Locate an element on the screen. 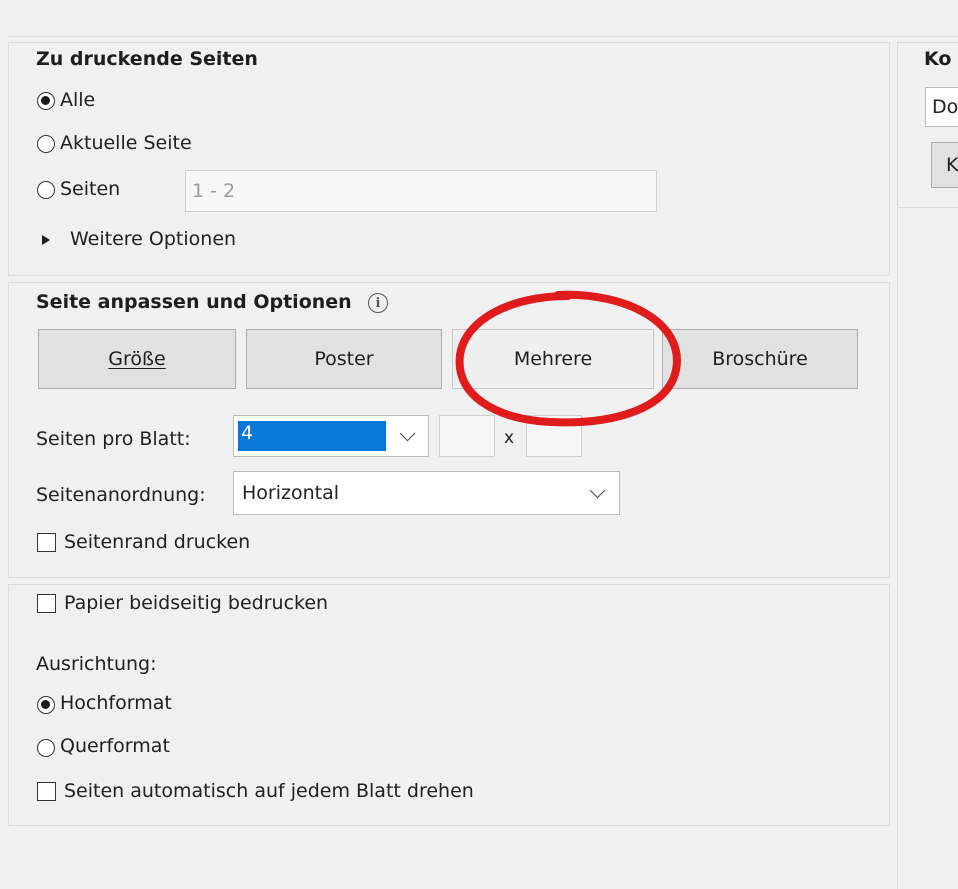 The height and width of the screenshot is (889, 958). size-button: Größe is located at coordinates (137, 359).